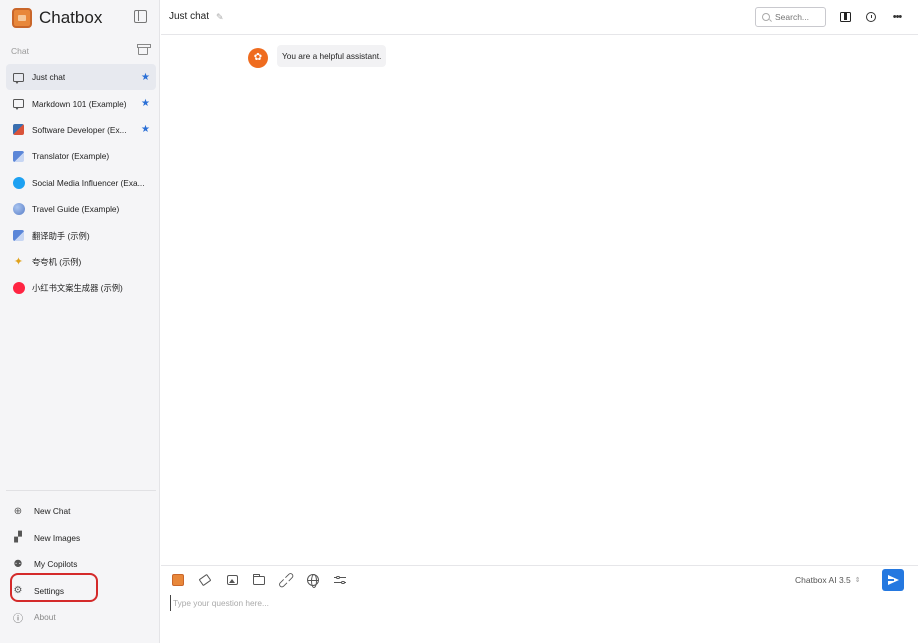 This screenshot has width=918, height=643. I want to click on new-images-button: ▞ New Images, so click(81, 538).